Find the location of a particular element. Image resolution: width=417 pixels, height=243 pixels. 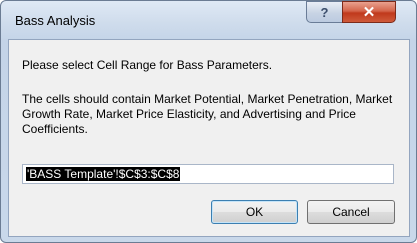

close-icon: ✕ is located at coordinates (369, 12).